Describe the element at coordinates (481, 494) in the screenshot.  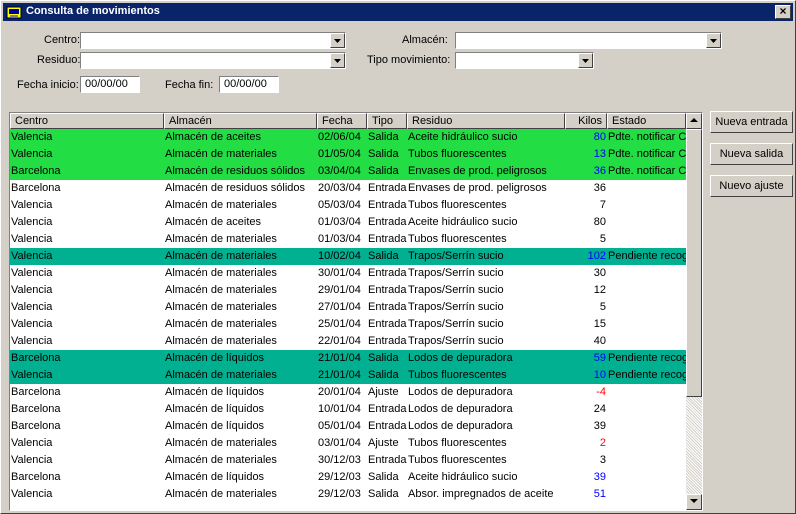
I see `cell-residuo: Absor. impregnados de aceite` at that location.